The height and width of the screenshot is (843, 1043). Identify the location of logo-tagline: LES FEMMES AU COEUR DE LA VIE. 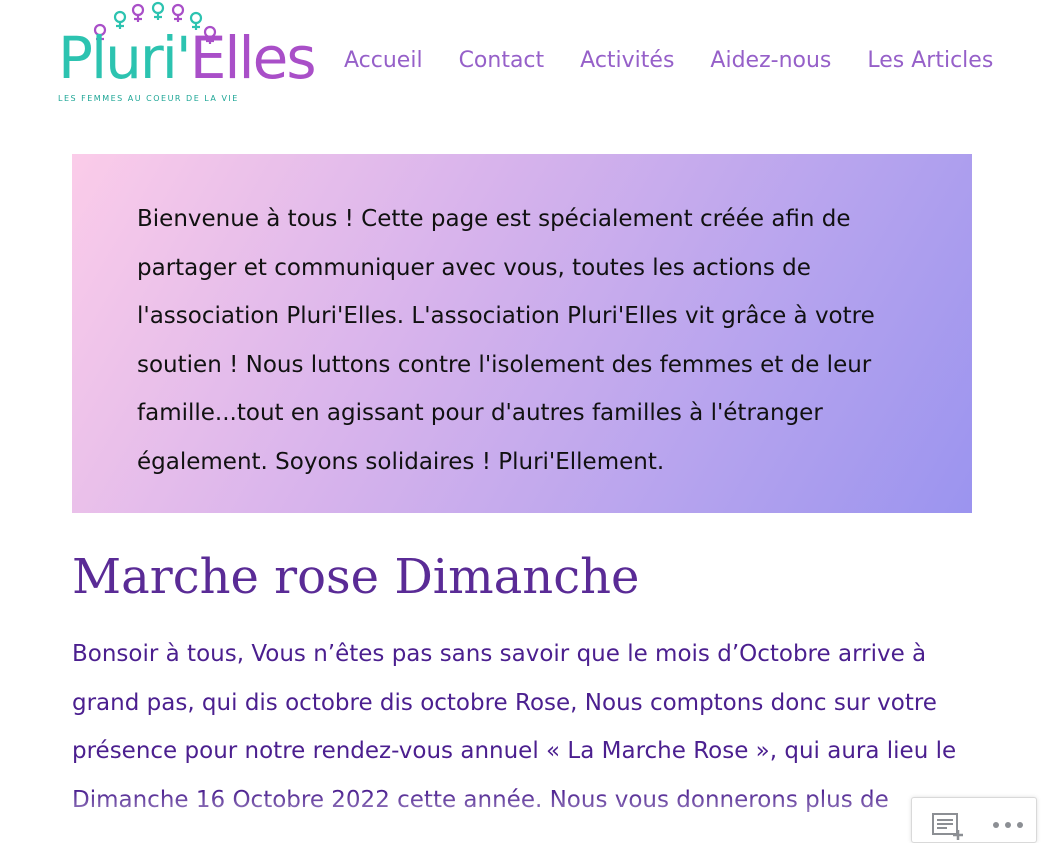
(148, 98).